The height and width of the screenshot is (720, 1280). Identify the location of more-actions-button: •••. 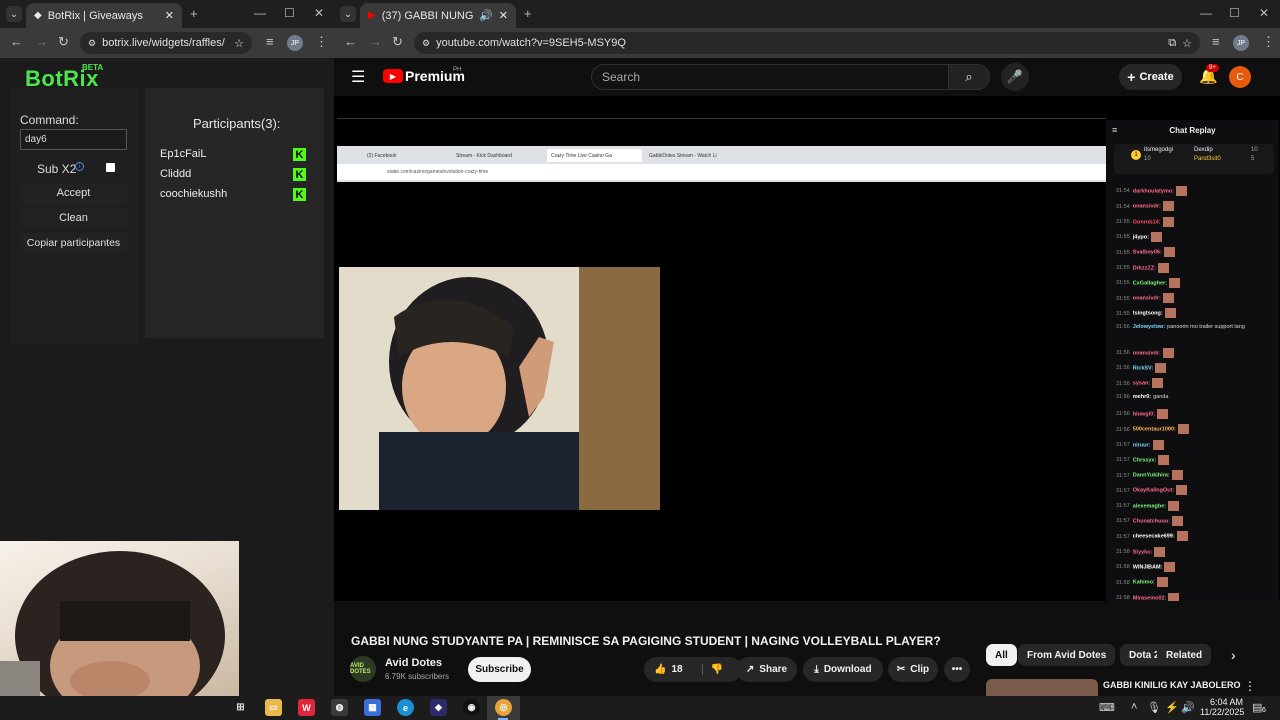
(957, 669).